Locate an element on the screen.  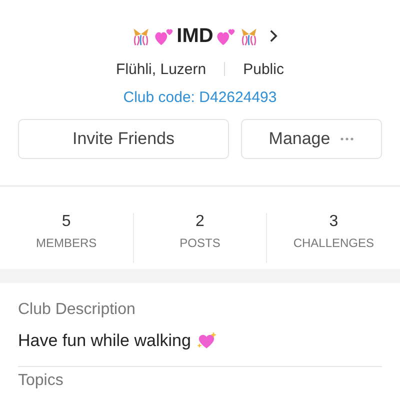
section-heading: Topics is located at coordinates (41, 381).